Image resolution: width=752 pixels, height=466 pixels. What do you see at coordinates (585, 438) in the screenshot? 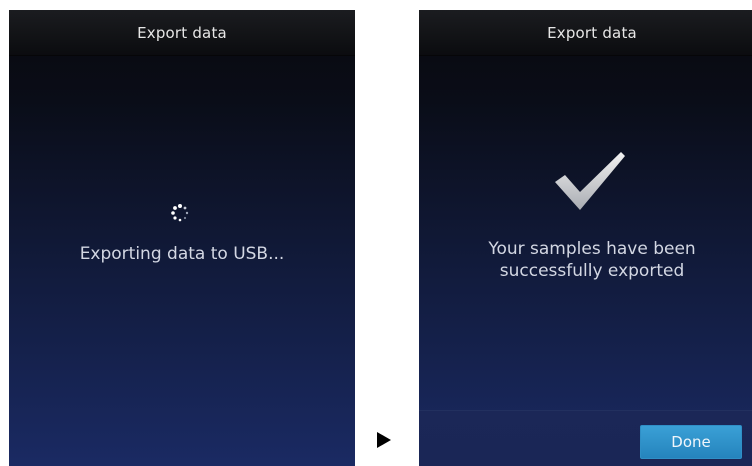
I see `bottom-action-bar: Done` at bounding box center [585, 438].